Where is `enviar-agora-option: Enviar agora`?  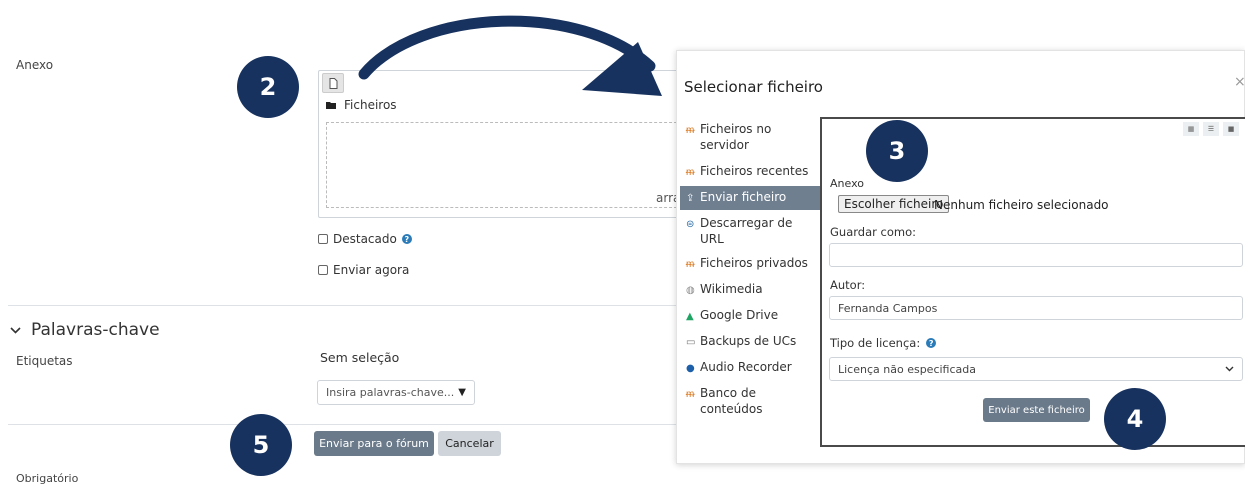
enviar-agora-option: Enviar agora is located at coordinates (363, 270).